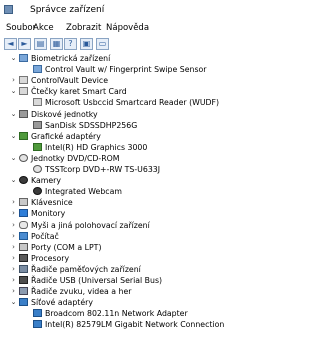 This screenshot has height=340, width=320. I want to click on tree-category: Biometrická zařízení, so click(64, 58).